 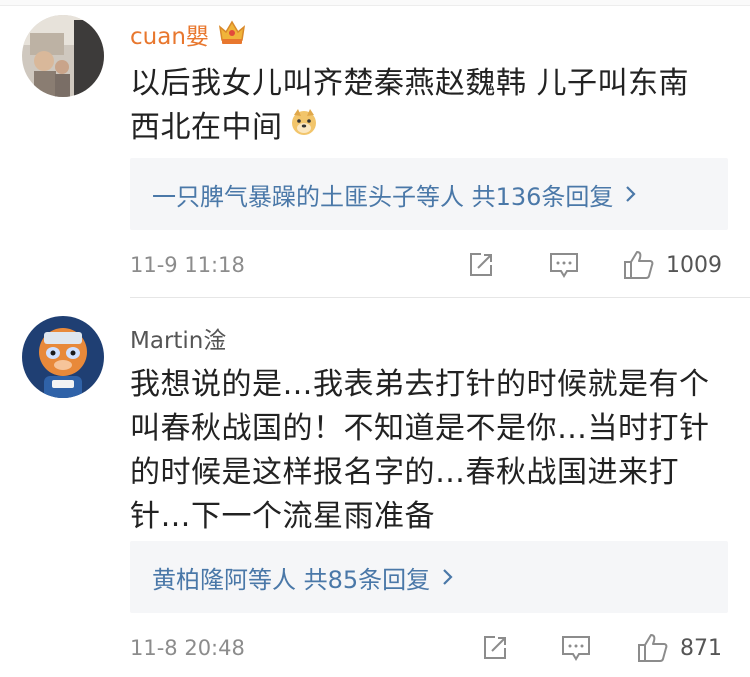 What do you see at coordinates (694, 265) in the screenshot?
I see `like-count: 1009` at bounding box center [694, 265].